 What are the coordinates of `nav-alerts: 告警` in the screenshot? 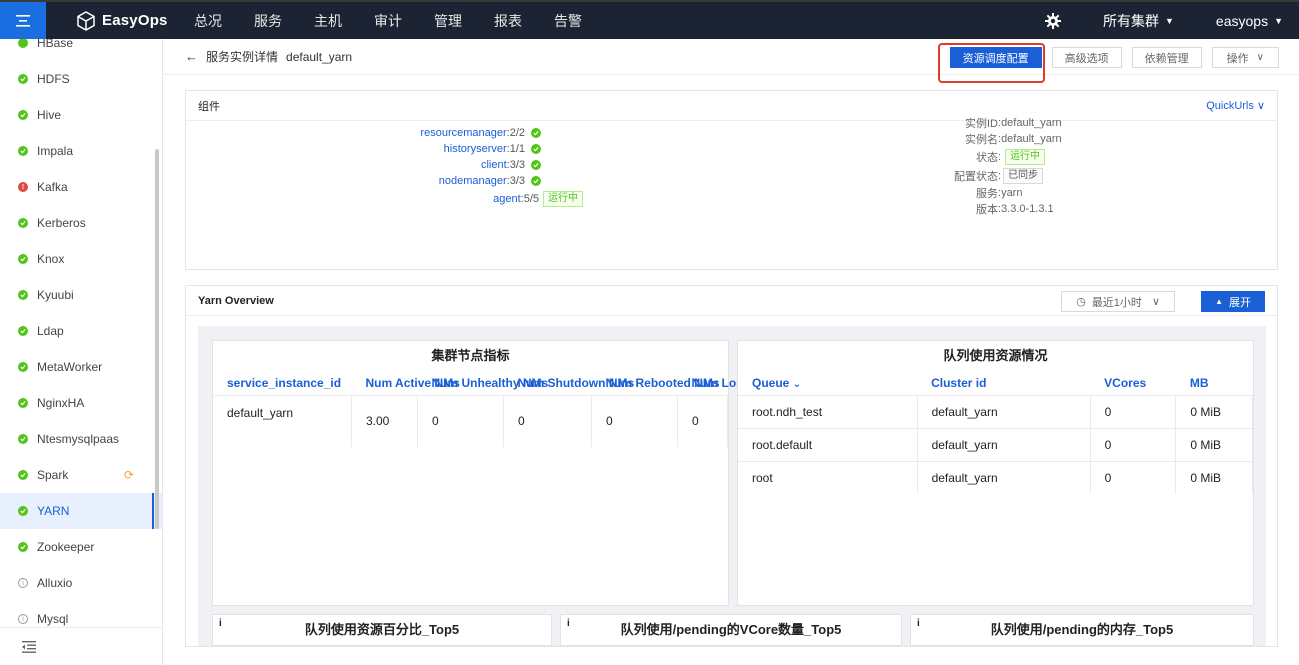 It's located at (568, 21).